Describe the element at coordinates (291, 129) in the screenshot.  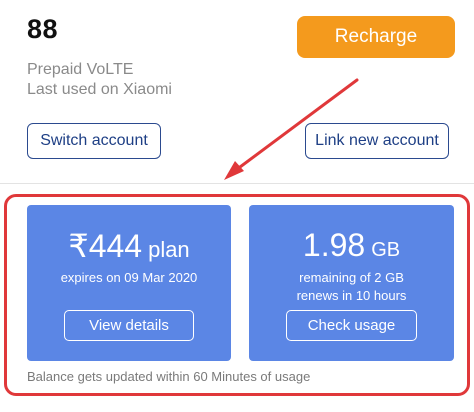
I see `annotation-arrow-icon` at that location.